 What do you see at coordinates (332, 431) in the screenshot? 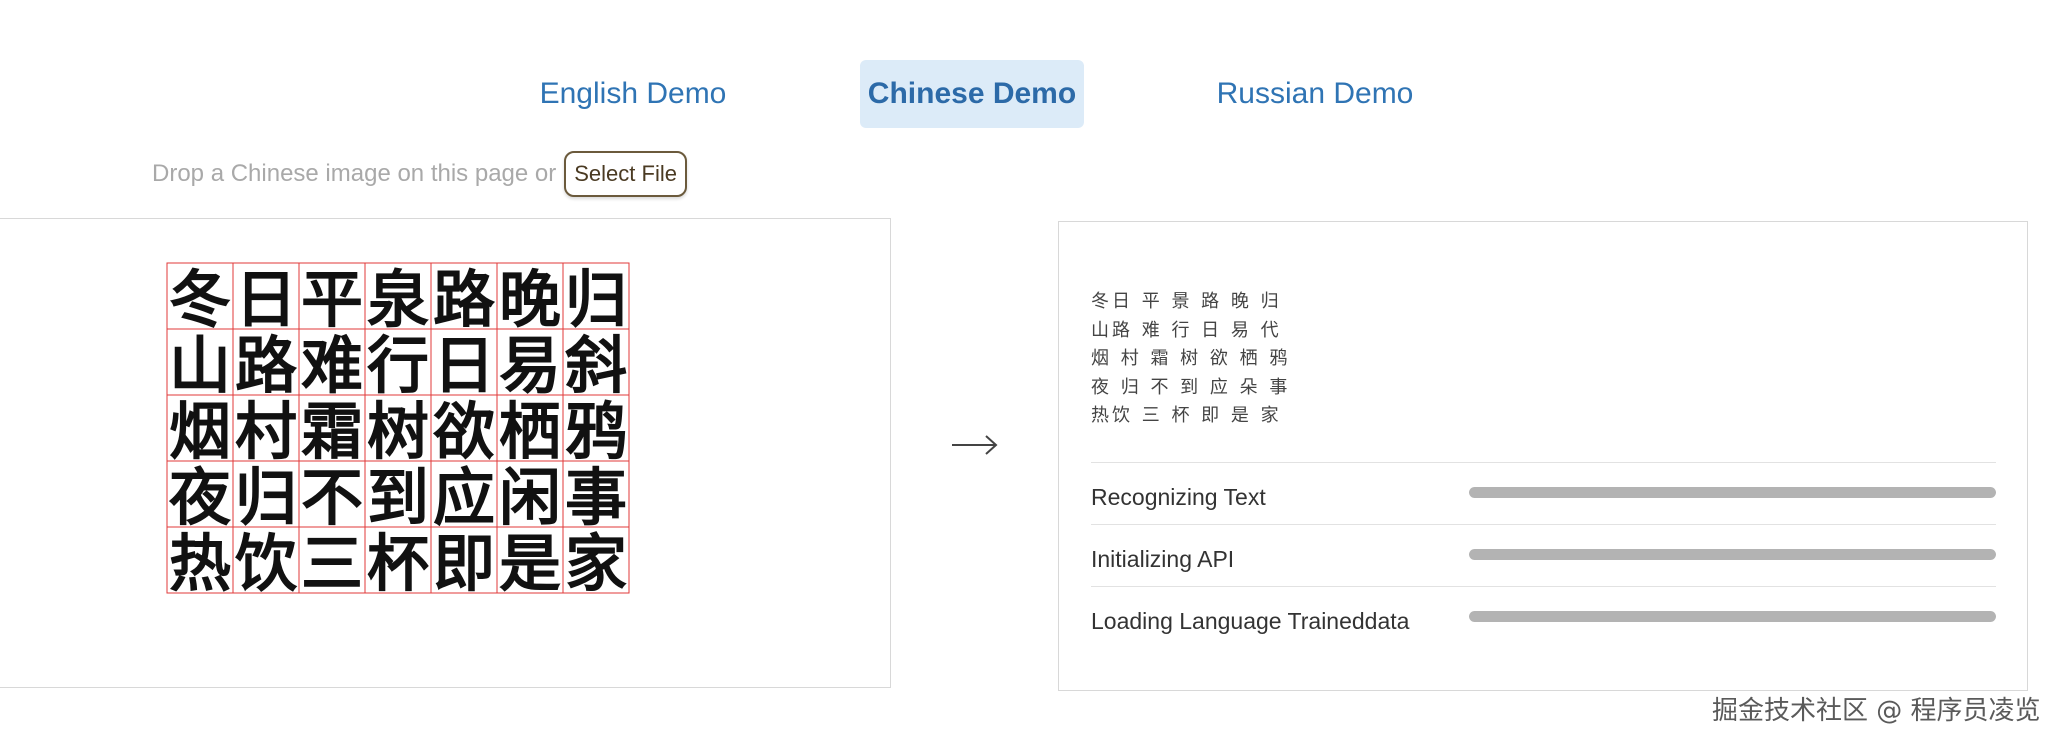
I see `source-char: 霜` at bounding box center [332, 431].